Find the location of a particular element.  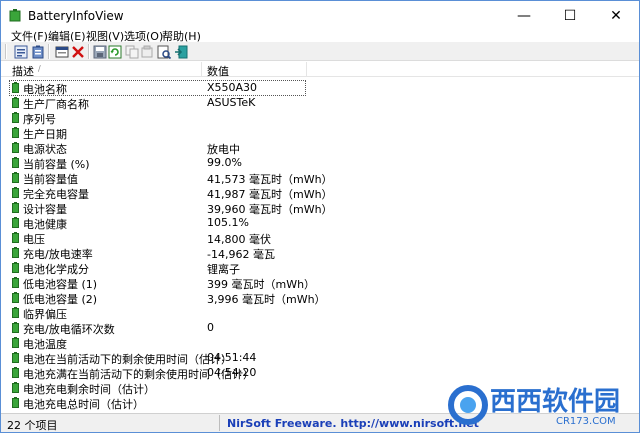

row-value: 105.1% is located at coordinates (228, 222).